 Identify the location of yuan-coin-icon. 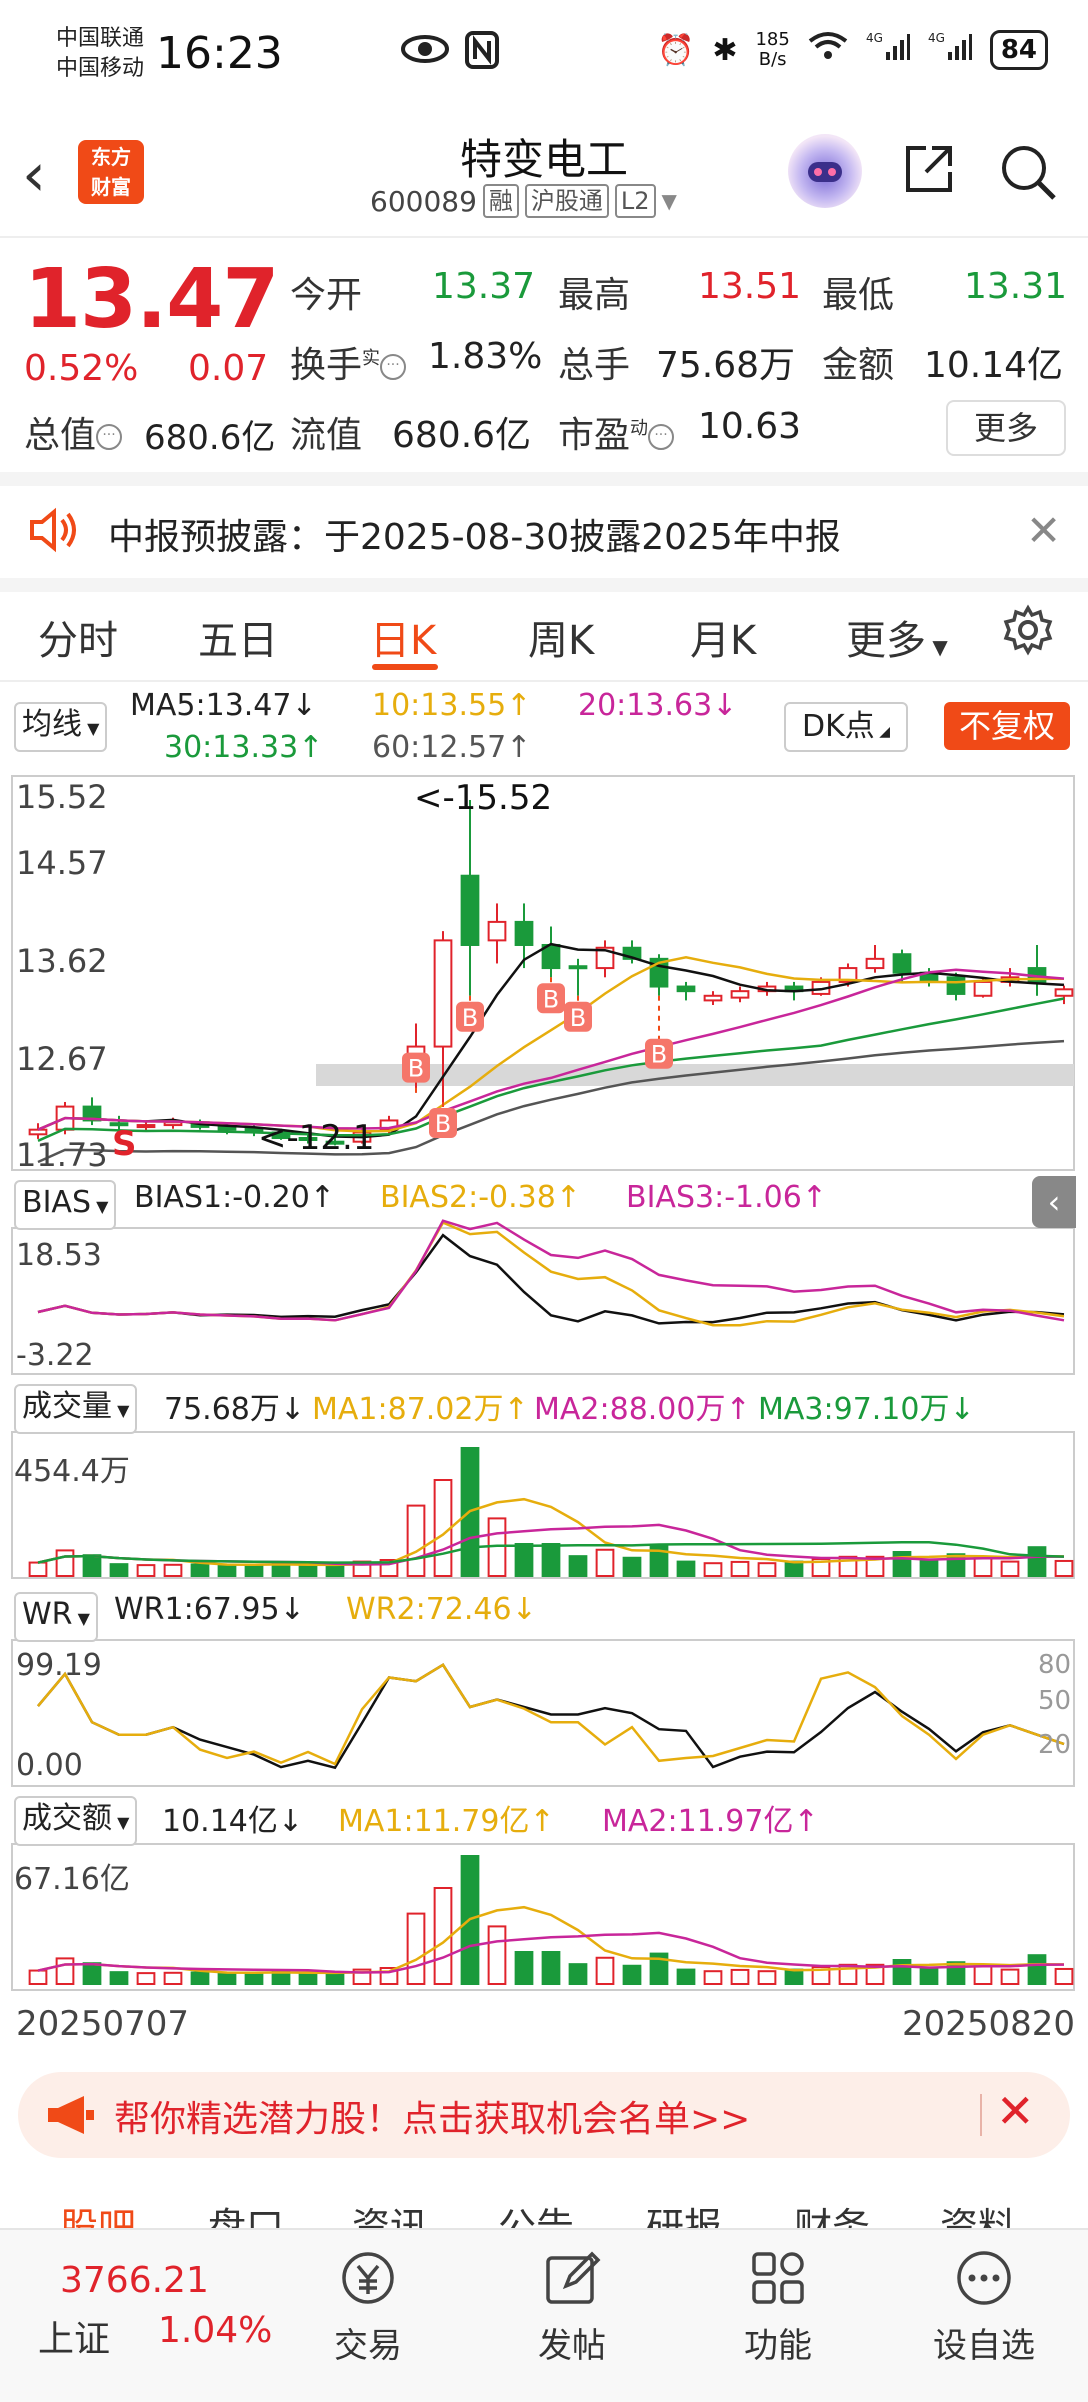
(368, 2278).